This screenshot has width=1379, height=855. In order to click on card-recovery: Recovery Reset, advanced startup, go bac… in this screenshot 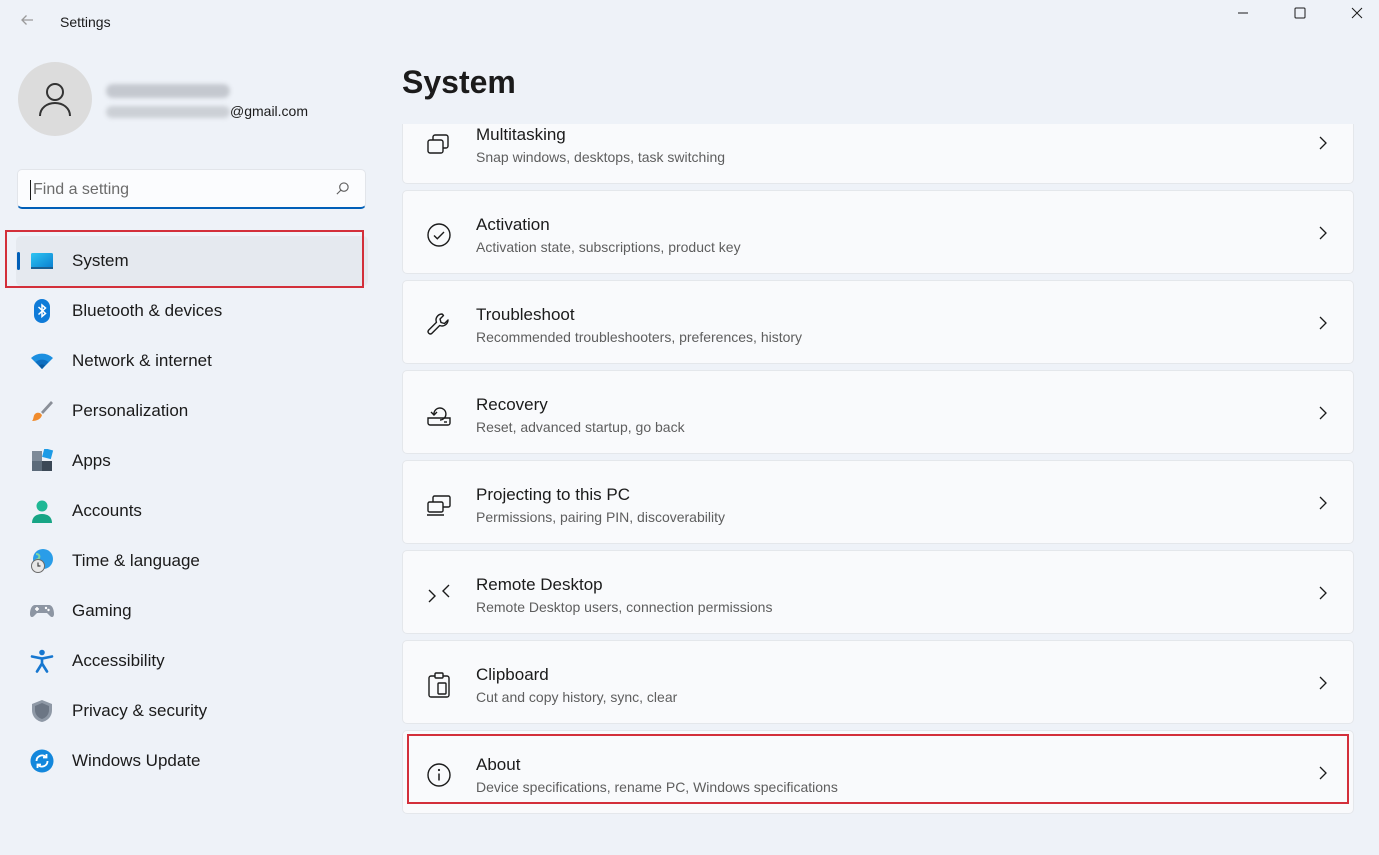, I will do `click(878, 412)`.